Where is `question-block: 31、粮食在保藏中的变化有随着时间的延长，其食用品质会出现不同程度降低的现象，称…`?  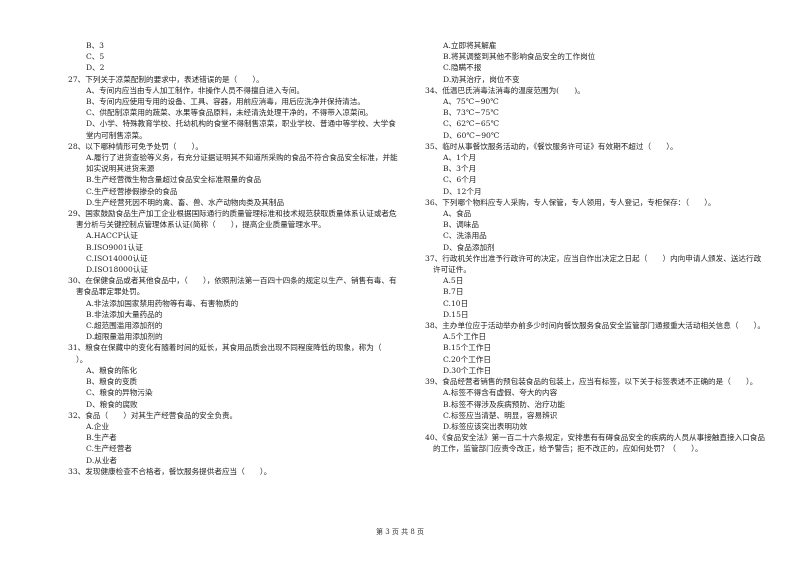
question-block: 31、粮食在保藏中的变化有随着时间的延长，其食用品质会出现不同程度降低的现象，称… is located at coordinates (233, 375).